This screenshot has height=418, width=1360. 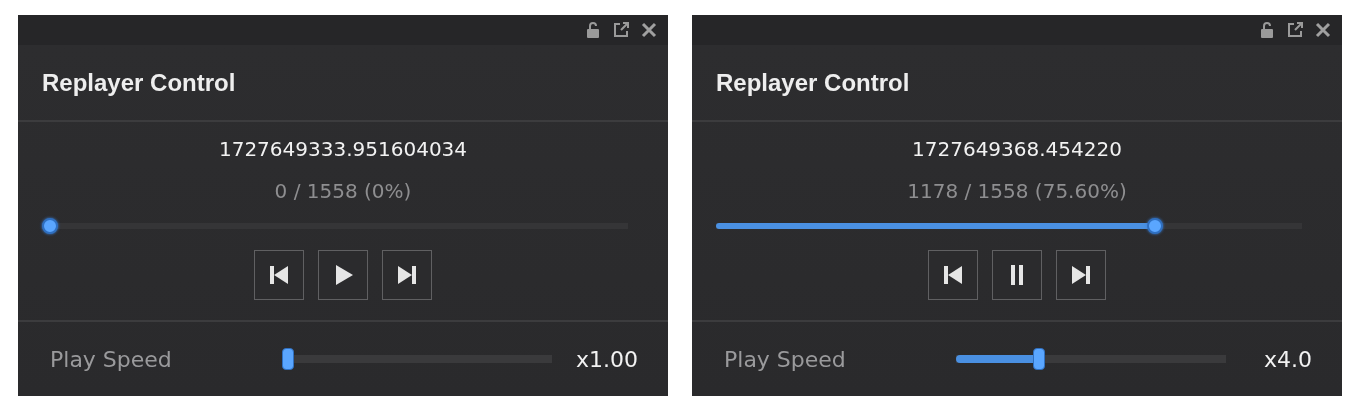 I want to click on timestamp-text: 1727649368.454220, so click(x=1017, y=149).